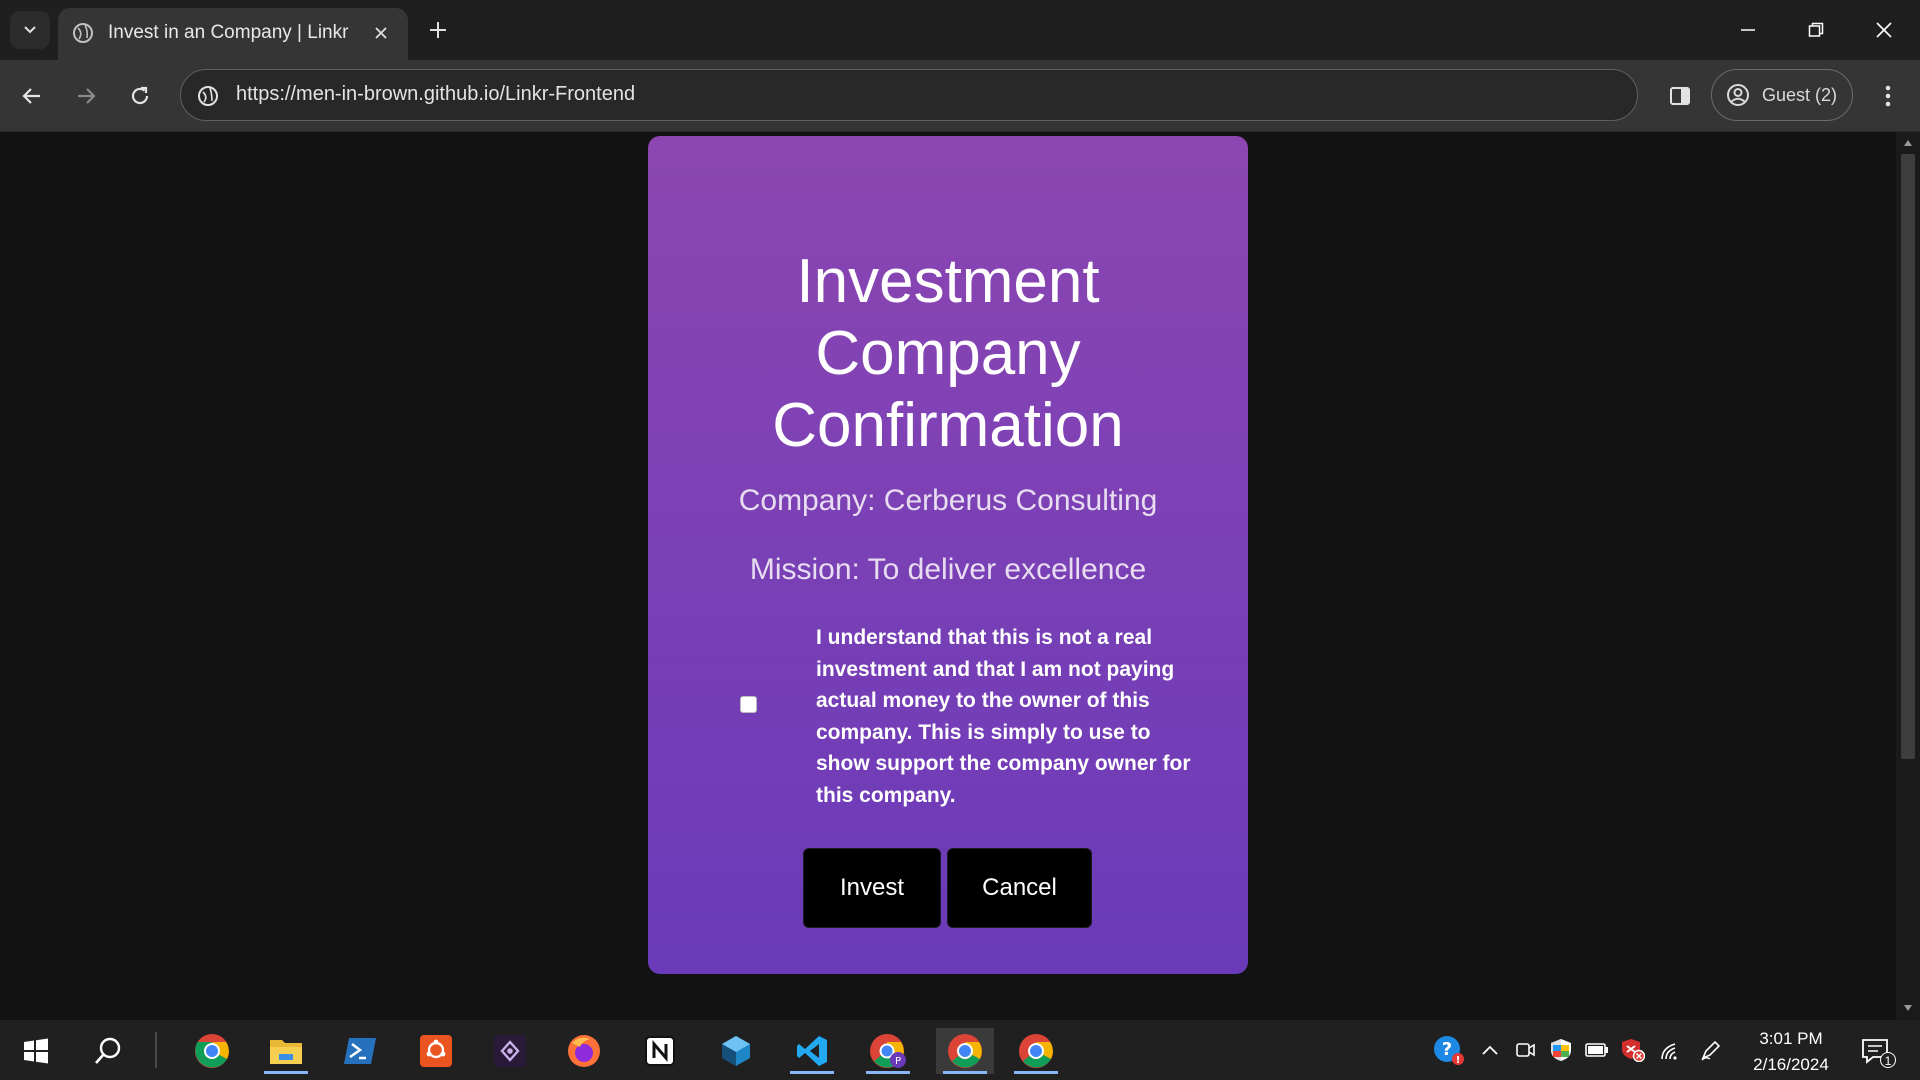 The width and height of the screenshot is (1920, 1080). I want to click on close-tab-button, so click(381, 33).